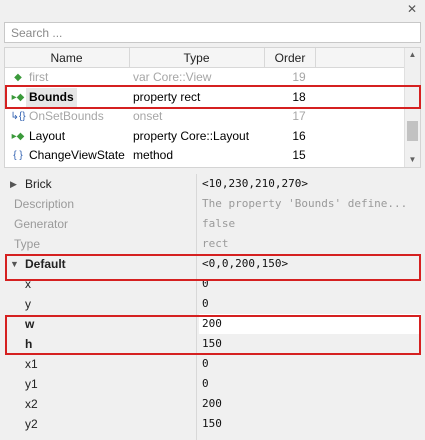 Image resolution: width=425 pixels, height=440 pixels. Describe the element at coordinates (255, 184) in the screenshot. I see `property-value: <10,230,210,270>` at that location.